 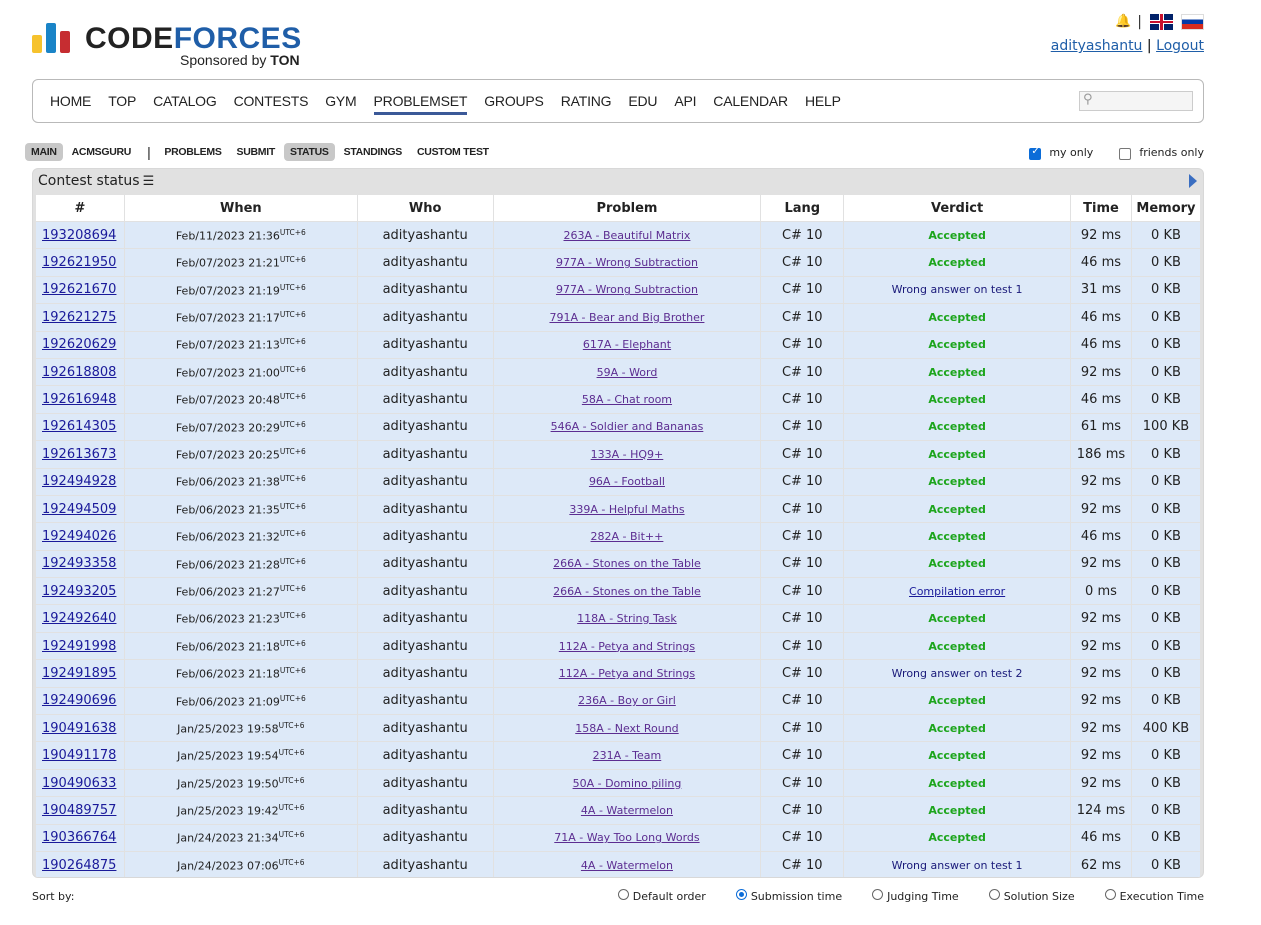 I want to click on submission-id-link: 192491895, so click(x=79, y=673).